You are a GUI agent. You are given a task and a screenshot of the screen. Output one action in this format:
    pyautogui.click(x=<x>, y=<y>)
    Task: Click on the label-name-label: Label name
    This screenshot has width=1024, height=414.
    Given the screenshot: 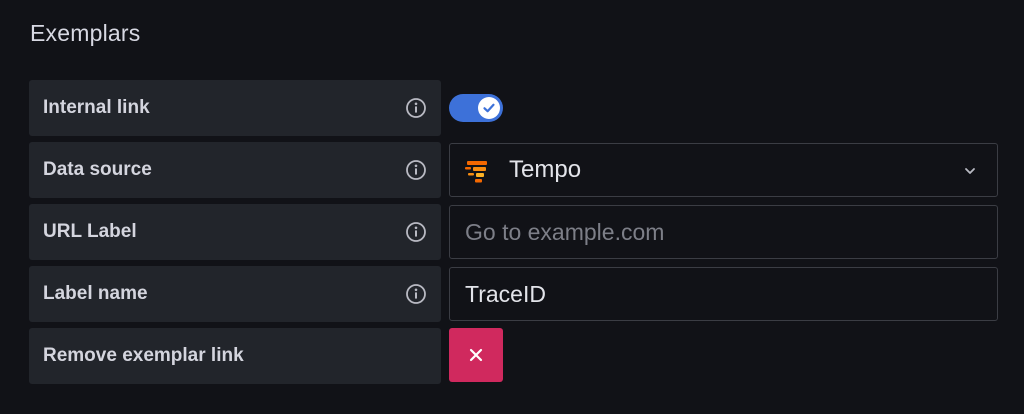 What is the action you would take?
    pyautogui.click(x=95, y=293)
    